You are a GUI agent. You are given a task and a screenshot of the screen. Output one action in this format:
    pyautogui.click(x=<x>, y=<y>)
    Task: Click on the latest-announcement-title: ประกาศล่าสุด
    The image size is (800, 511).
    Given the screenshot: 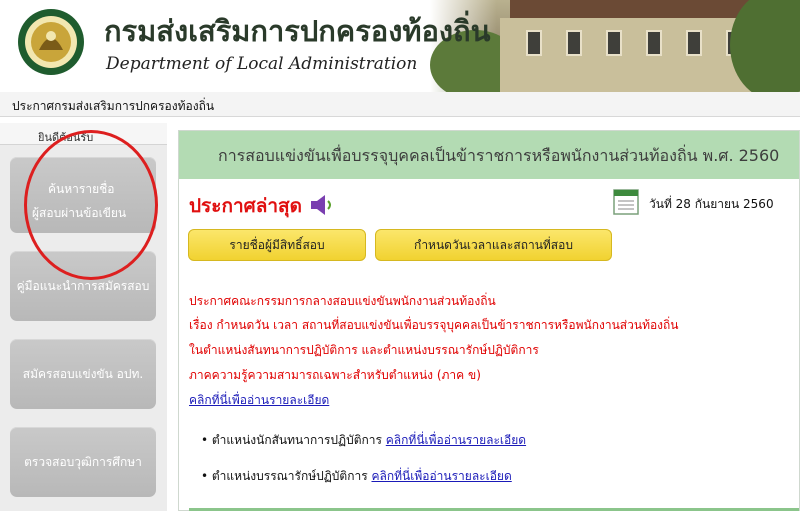 What is the action you would take?
    pyautogui.click(x=245, y=206)
    